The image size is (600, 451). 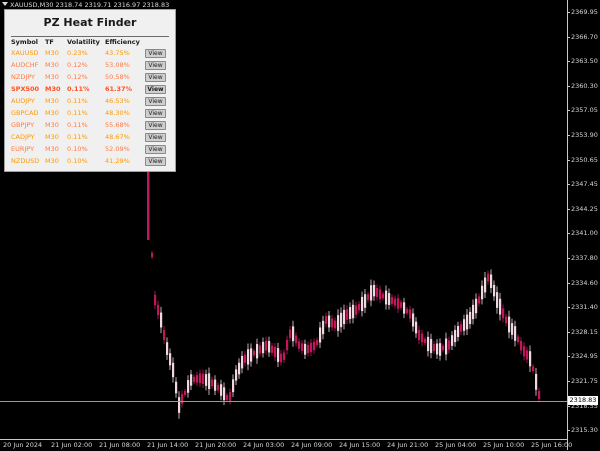 What do you see at coordinates (119, 89) in the screenshot?
I see `cell-efficiency: 61.37%` at bounding box center [119, 89].